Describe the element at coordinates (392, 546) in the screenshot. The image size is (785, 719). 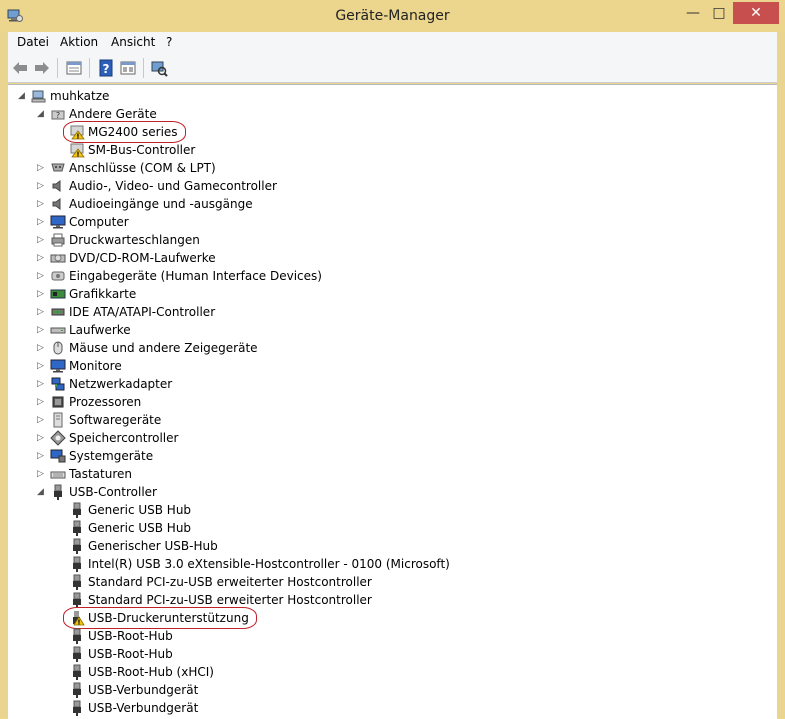
I see `tree-node: Generischer USB-Hub` at that location.